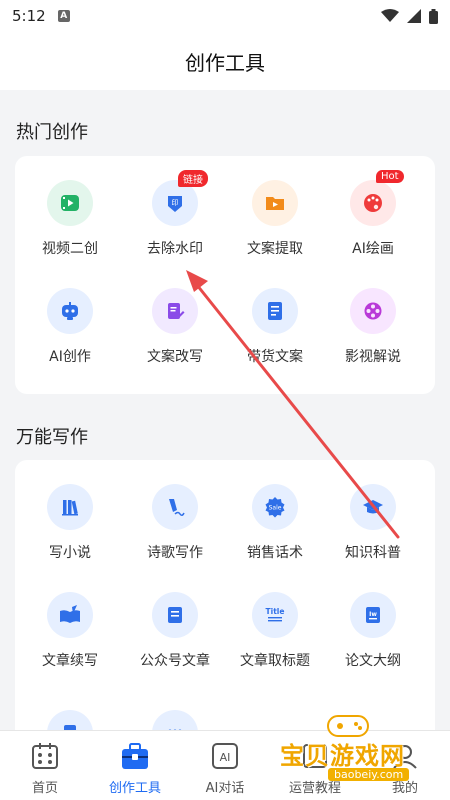 The height and width of the screenshot is (800, 450). I want to click on svg-text: AI, so click(225, 757).